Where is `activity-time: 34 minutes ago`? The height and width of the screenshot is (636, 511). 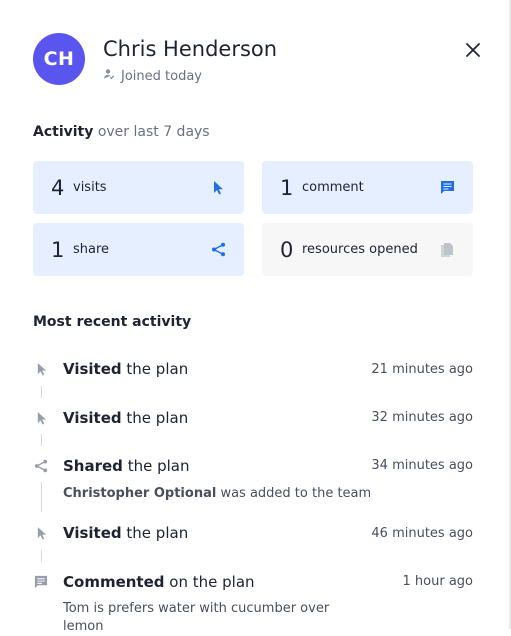
activity-time: 34 minutes ago is located at coordinates (422, 465).